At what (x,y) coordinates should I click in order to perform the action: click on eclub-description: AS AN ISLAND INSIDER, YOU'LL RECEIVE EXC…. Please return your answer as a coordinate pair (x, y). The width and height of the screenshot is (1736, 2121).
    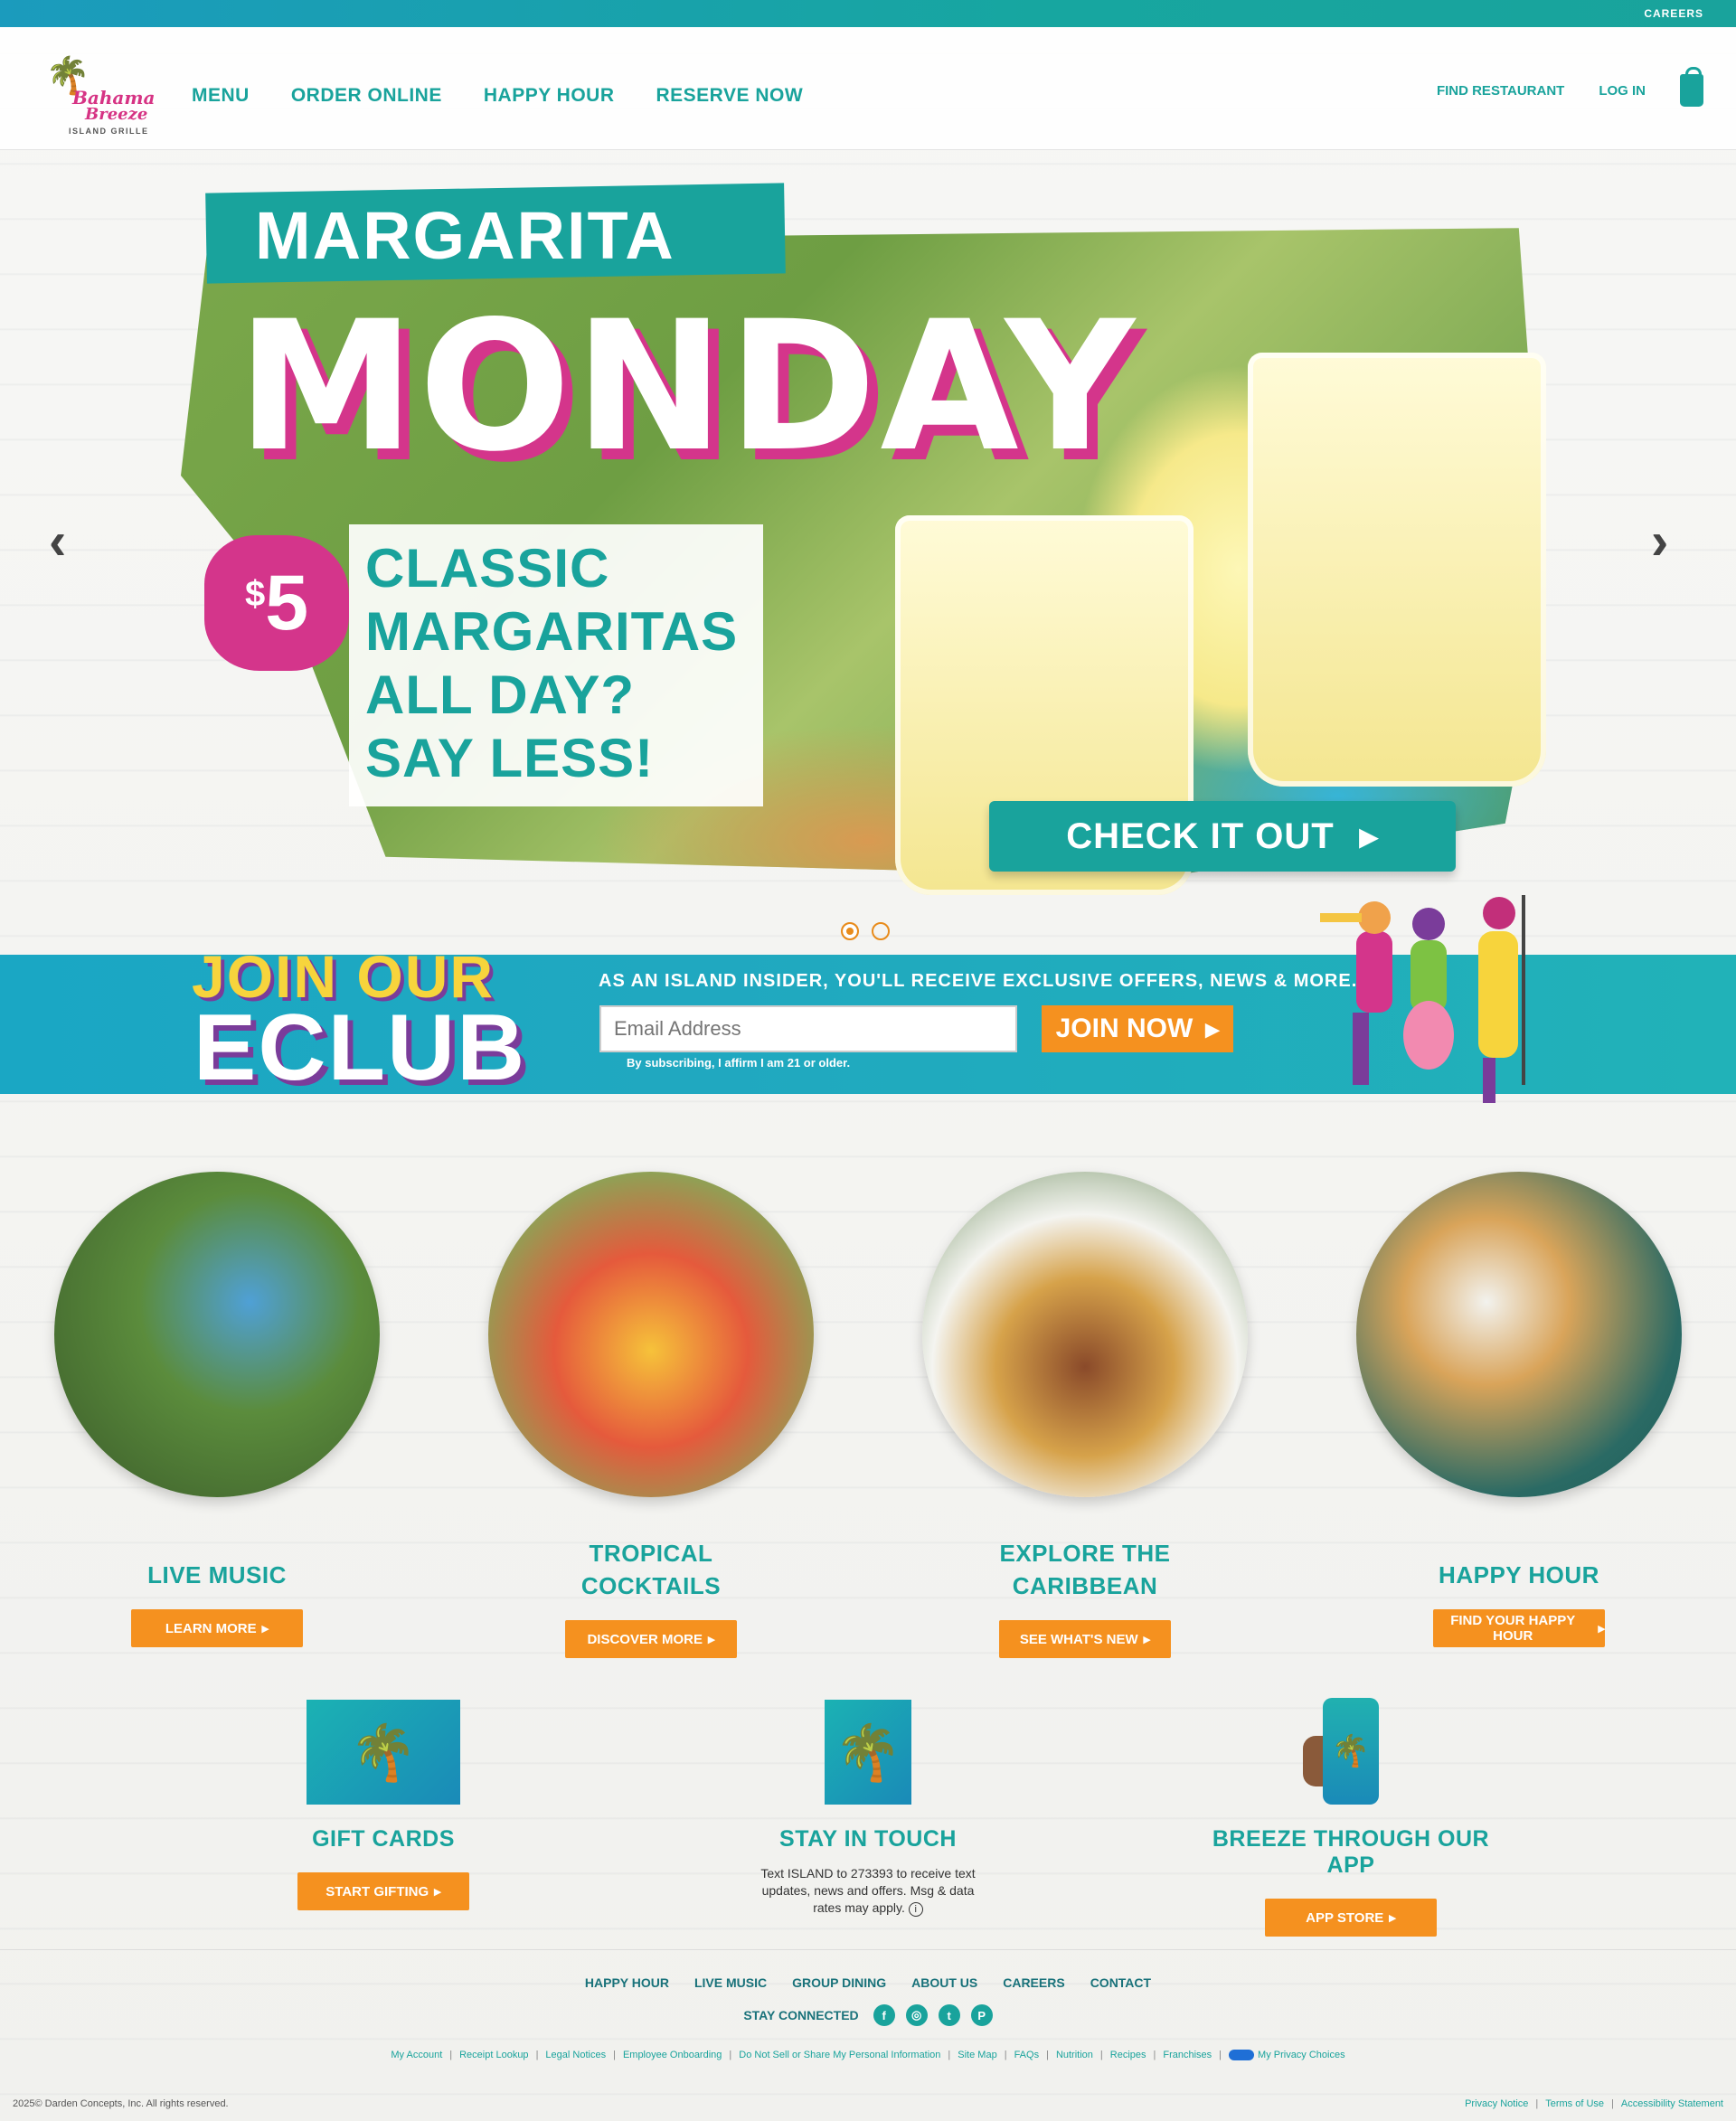
    Looking at the image, I should click on (979, 981).